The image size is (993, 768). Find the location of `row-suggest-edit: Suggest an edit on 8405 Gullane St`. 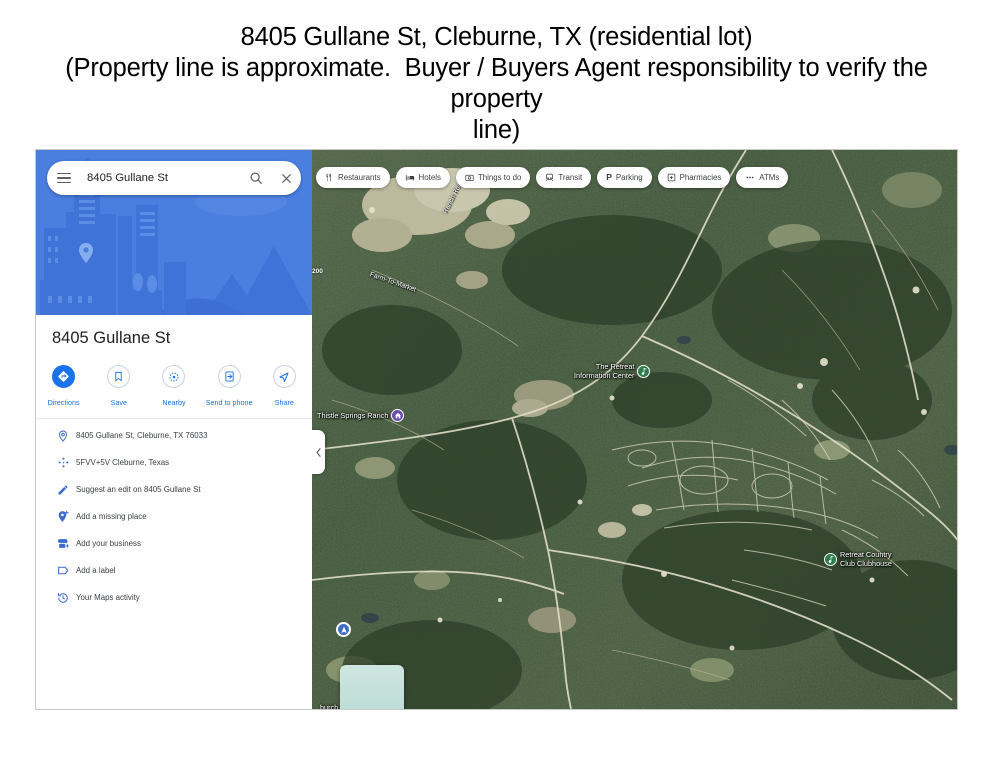

row-suggest-edit: Suggest an edit on 8405 Gullane St is located at coordinates (174, 489).